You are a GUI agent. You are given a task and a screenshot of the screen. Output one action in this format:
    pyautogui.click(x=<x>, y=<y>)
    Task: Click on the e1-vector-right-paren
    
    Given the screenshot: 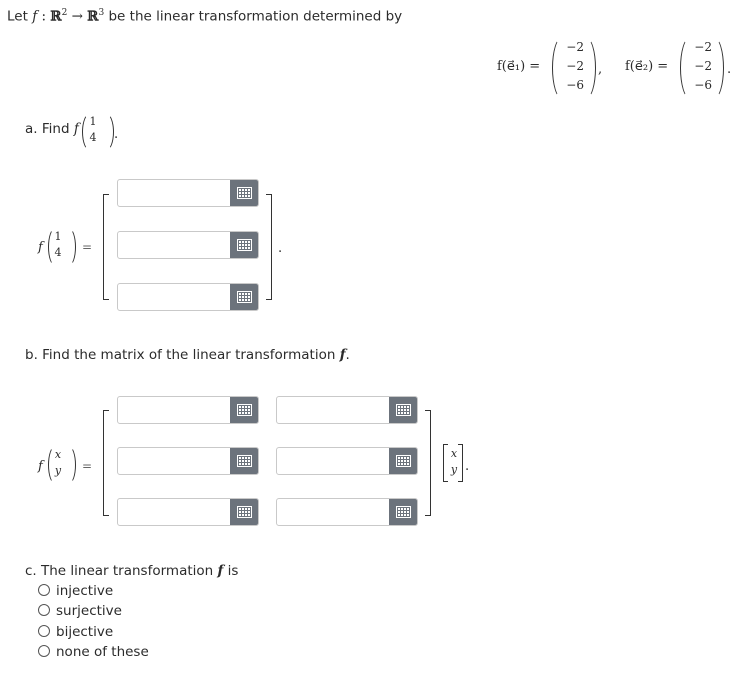 What is the action you would take?
    pyautogui.click(x=586, y=68)
    